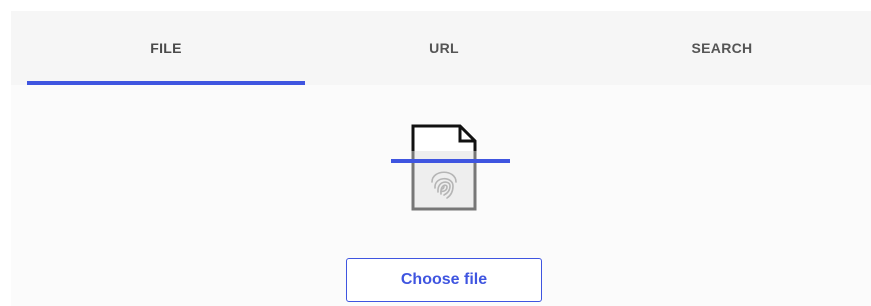 The width and height of the screenshot is (871, 306). What do you see at coordinates (450, 167) in the screenshot?
I see `file-fingerprint-scan-icon` at bounding box center [450, 167].